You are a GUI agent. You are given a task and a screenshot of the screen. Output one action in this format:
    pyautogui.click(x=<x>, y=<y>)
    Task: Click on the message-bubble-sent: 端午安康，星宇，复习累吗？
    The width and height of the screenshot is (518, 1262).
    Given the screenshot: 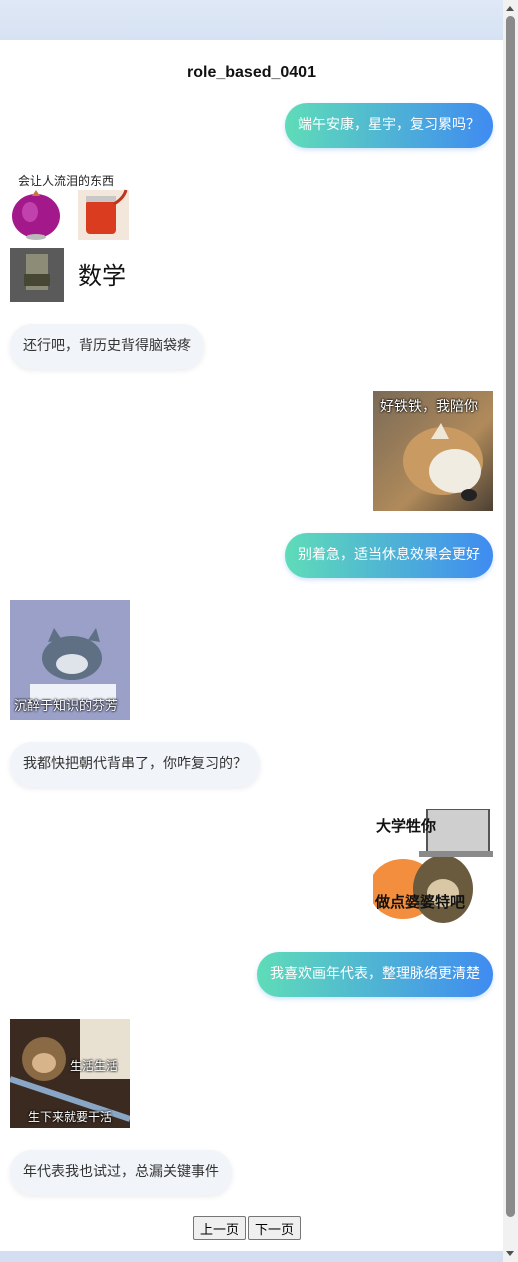 What is the action you would take?
    pyautogui.click(x=389, y=125)
    